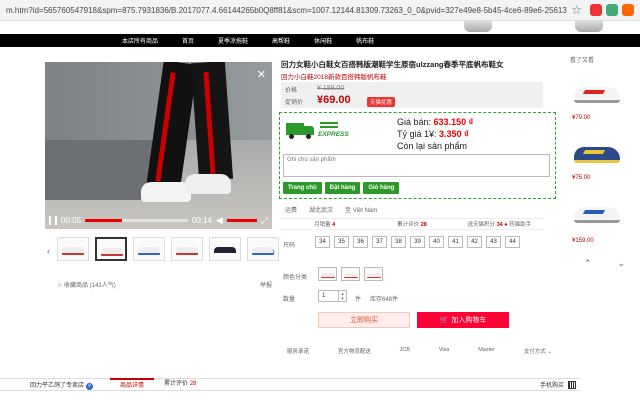 This screenshot has width=640, height=400. I want to click on original-price: ¥ 189.00, so click(331, 88).